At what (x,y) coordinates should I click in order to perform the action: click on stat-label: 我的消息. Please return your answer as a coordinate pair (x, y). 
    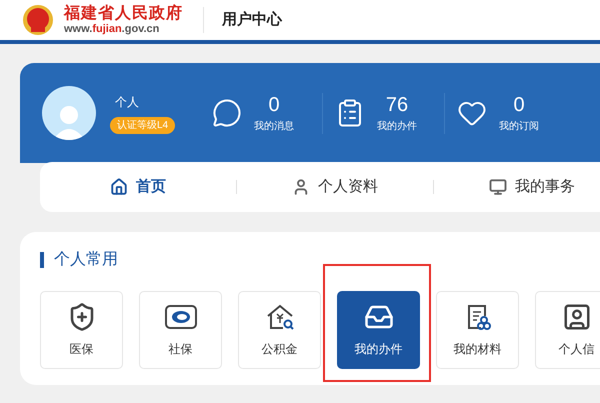
    Looking at the image, I should click on (274, 127).